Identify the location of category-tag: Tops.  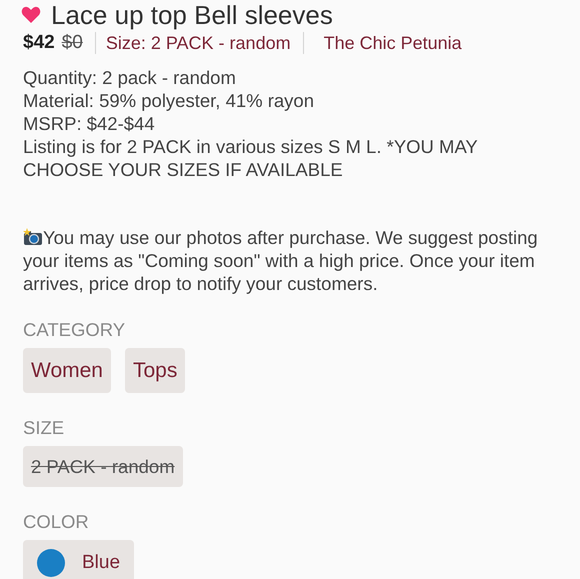
(155, 370).